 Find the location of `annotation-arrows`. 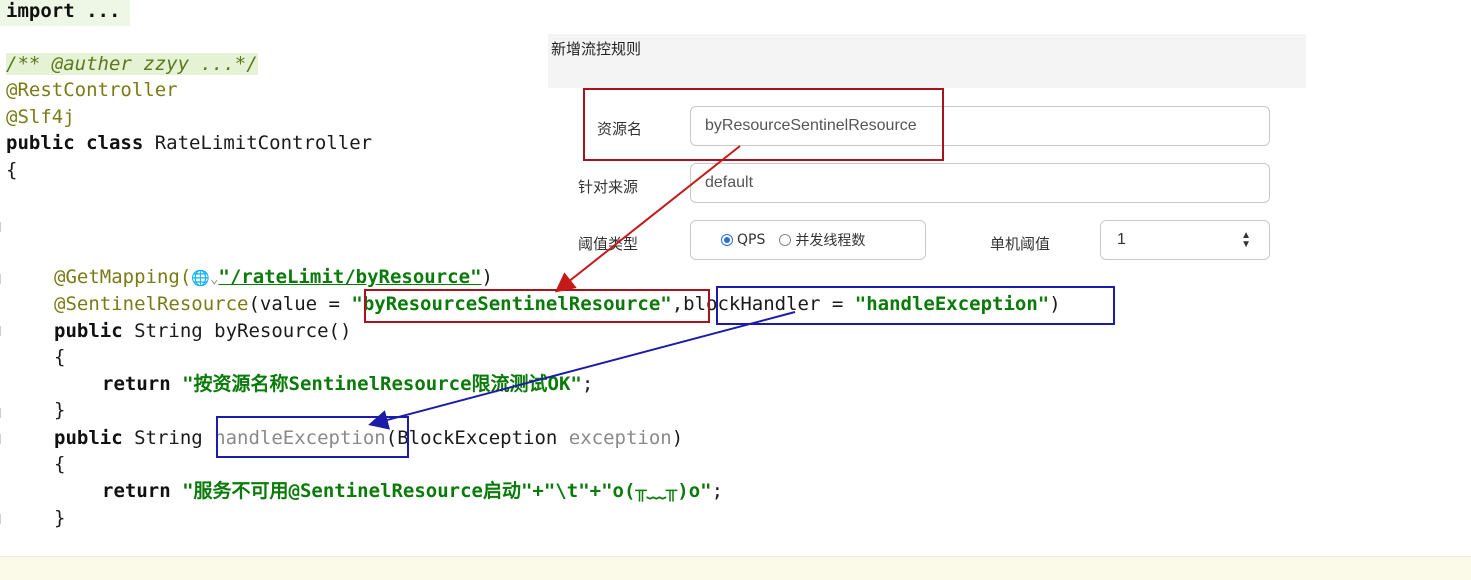

annotation-arrows is located at coordinates (582, 287).